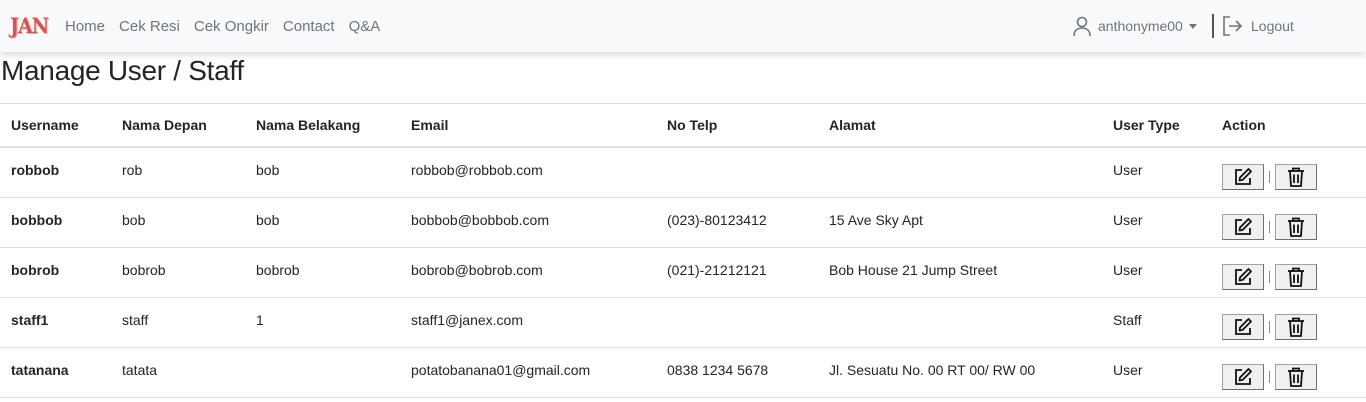 This screenshot has width=1366, height=402. Describe the element at coordinates (960, 125) in the screenshot. I see `header-alamat: Alamat` at that location.